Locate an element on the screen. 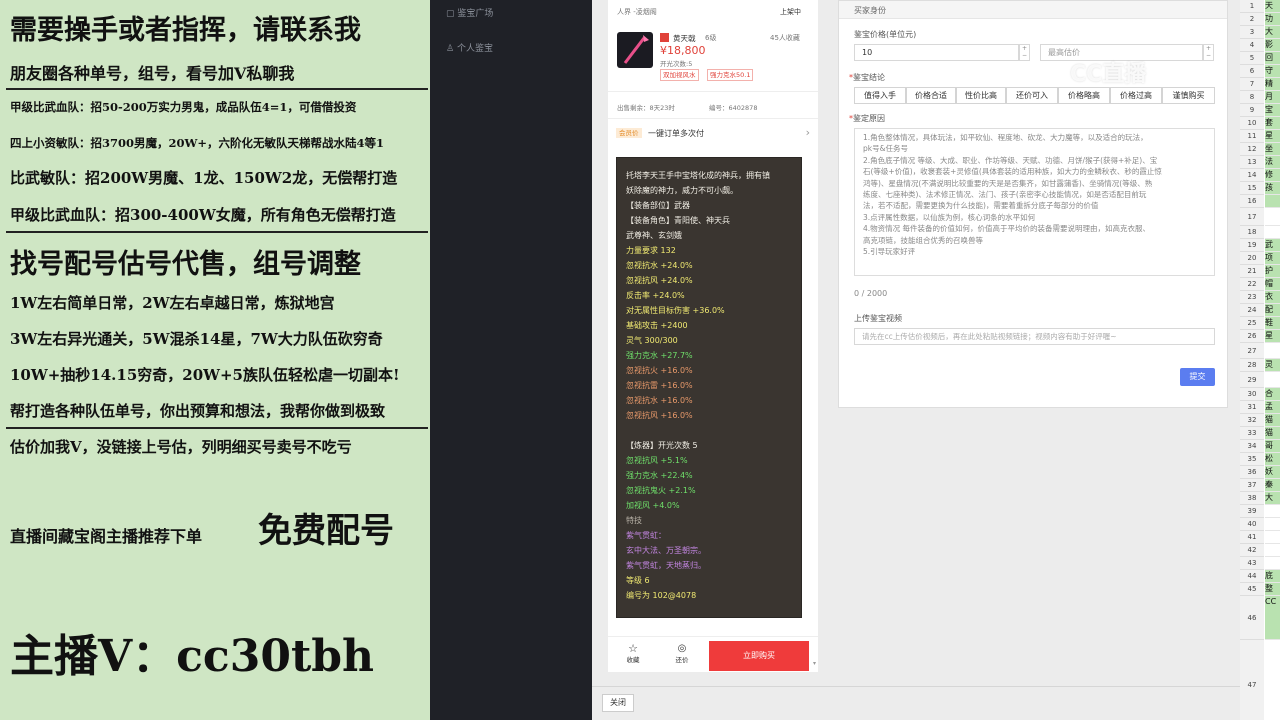  row-number: 29 is located at coordinates (1252, 380).